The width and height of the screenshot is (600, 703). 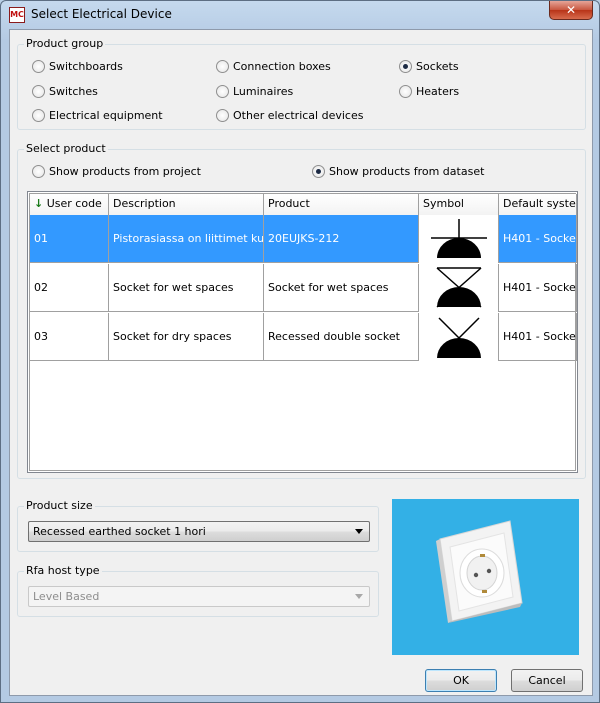 I want to click on title-bar: MC Select Electrical Device ✕, so click(x=300, y=15).